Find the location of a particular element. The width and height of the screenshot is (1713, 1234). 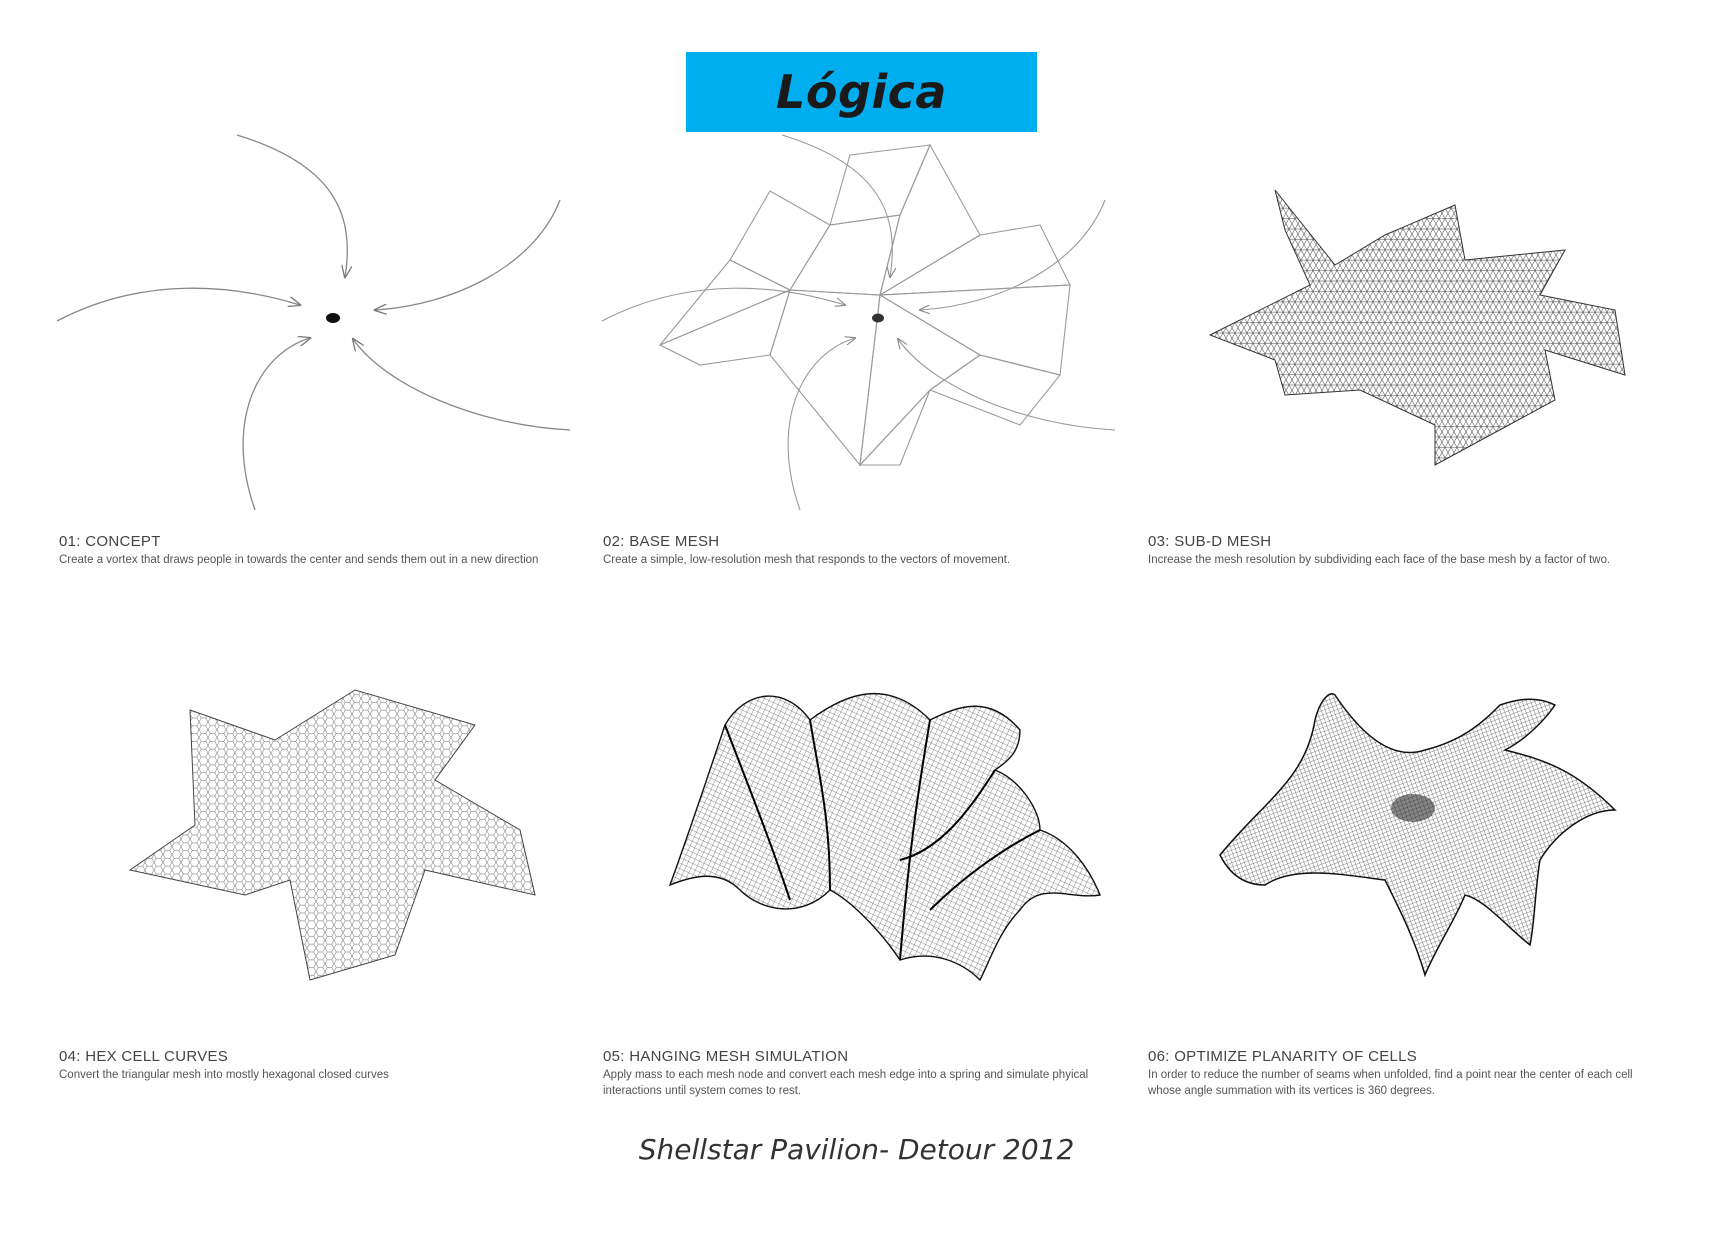

page-title: Lógica is located at coordinates (861, 92).